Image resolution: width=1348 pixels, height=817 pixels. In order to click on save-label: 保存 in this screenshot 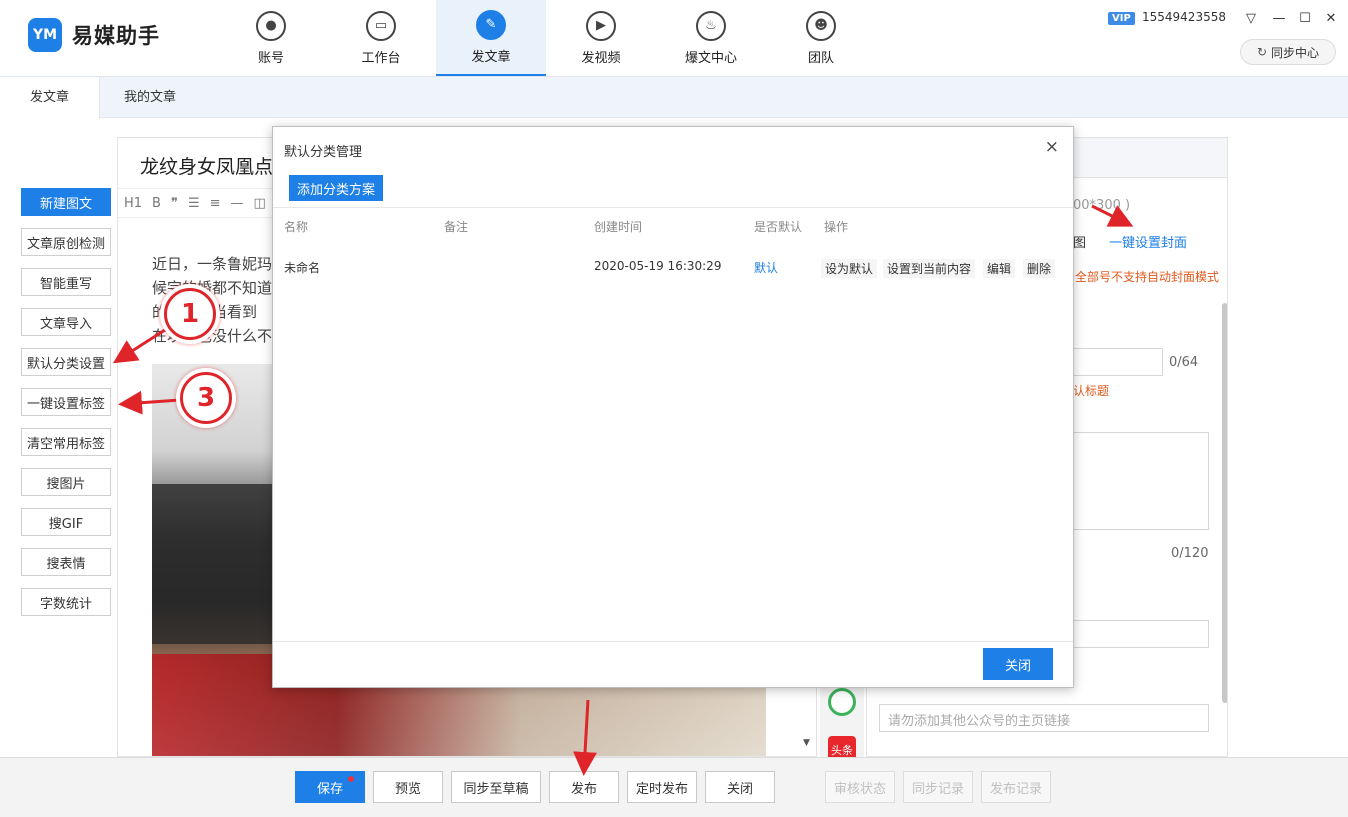, I will do `click(329, 789)`.